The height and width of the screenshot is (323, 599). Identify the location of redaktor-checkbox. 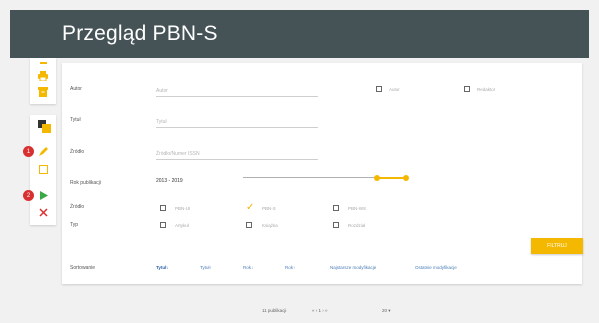
(467, 89).